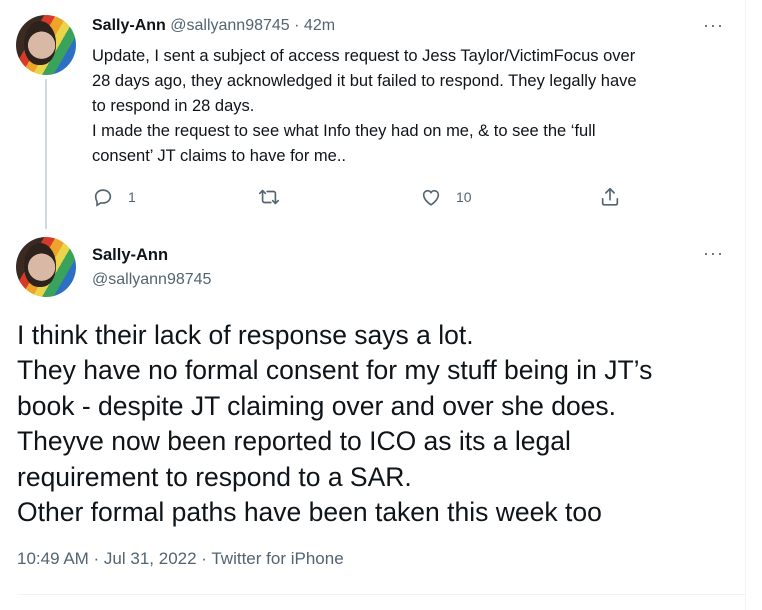 The width and height of the screenshot is (762, 610). I want to click on retweet-icon, so click(269, 197).